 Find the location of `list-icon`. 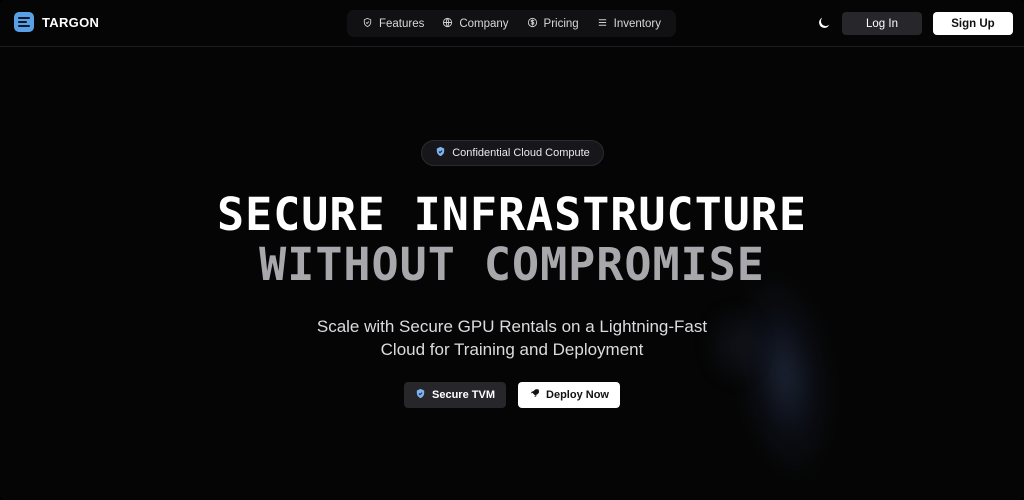

list-icon is located at coordinates (602, 24).